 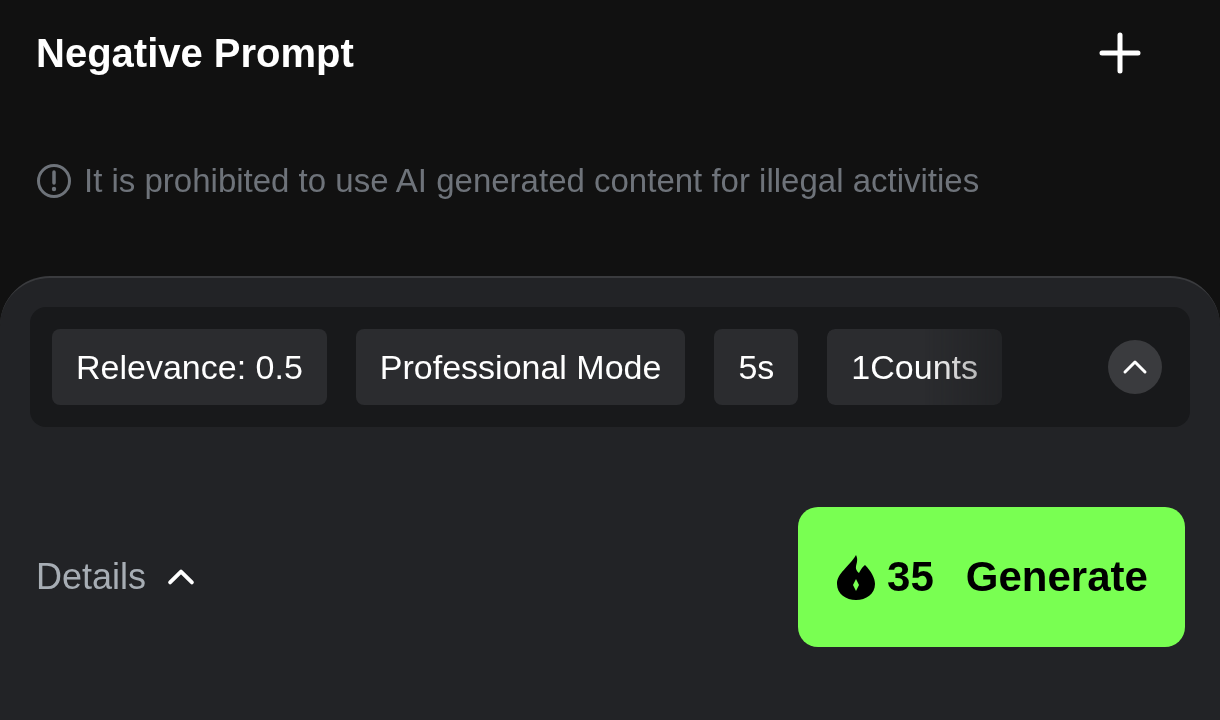 I want to click on setting-chip: 1Counts, so click(x=914, y=367).